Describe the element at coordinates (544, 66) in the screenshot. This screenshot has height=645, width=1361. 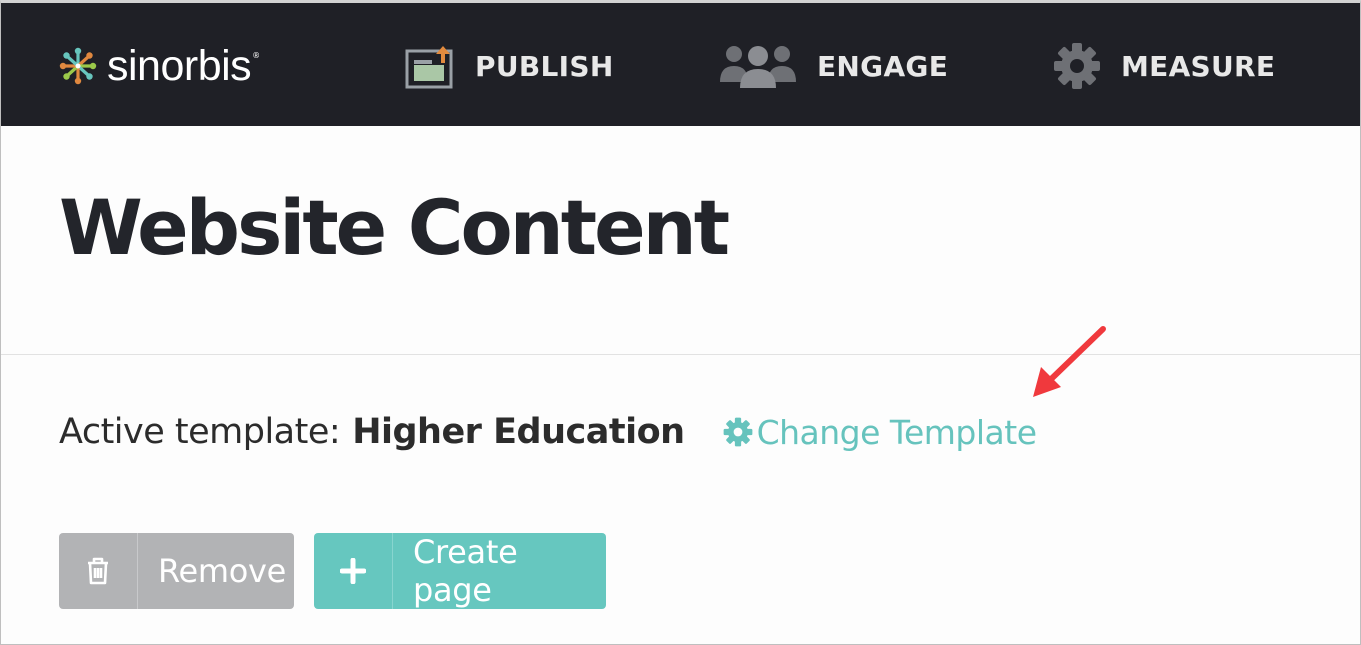
I see `nav-publish-label: PUBLISH` at that location.